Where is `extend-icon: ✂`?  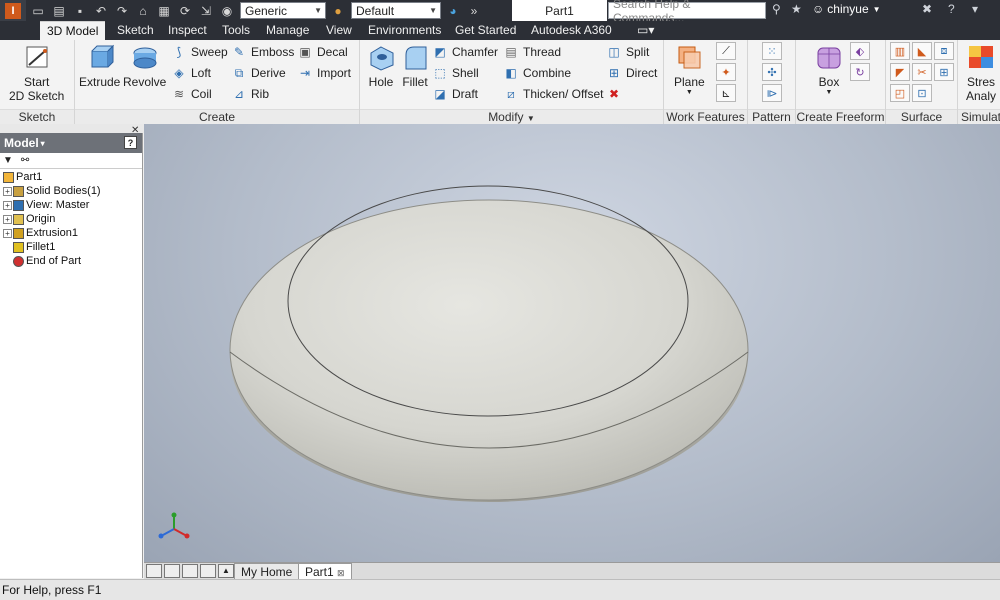
extend-icon: ✂ is located at coordinates (922, 72).